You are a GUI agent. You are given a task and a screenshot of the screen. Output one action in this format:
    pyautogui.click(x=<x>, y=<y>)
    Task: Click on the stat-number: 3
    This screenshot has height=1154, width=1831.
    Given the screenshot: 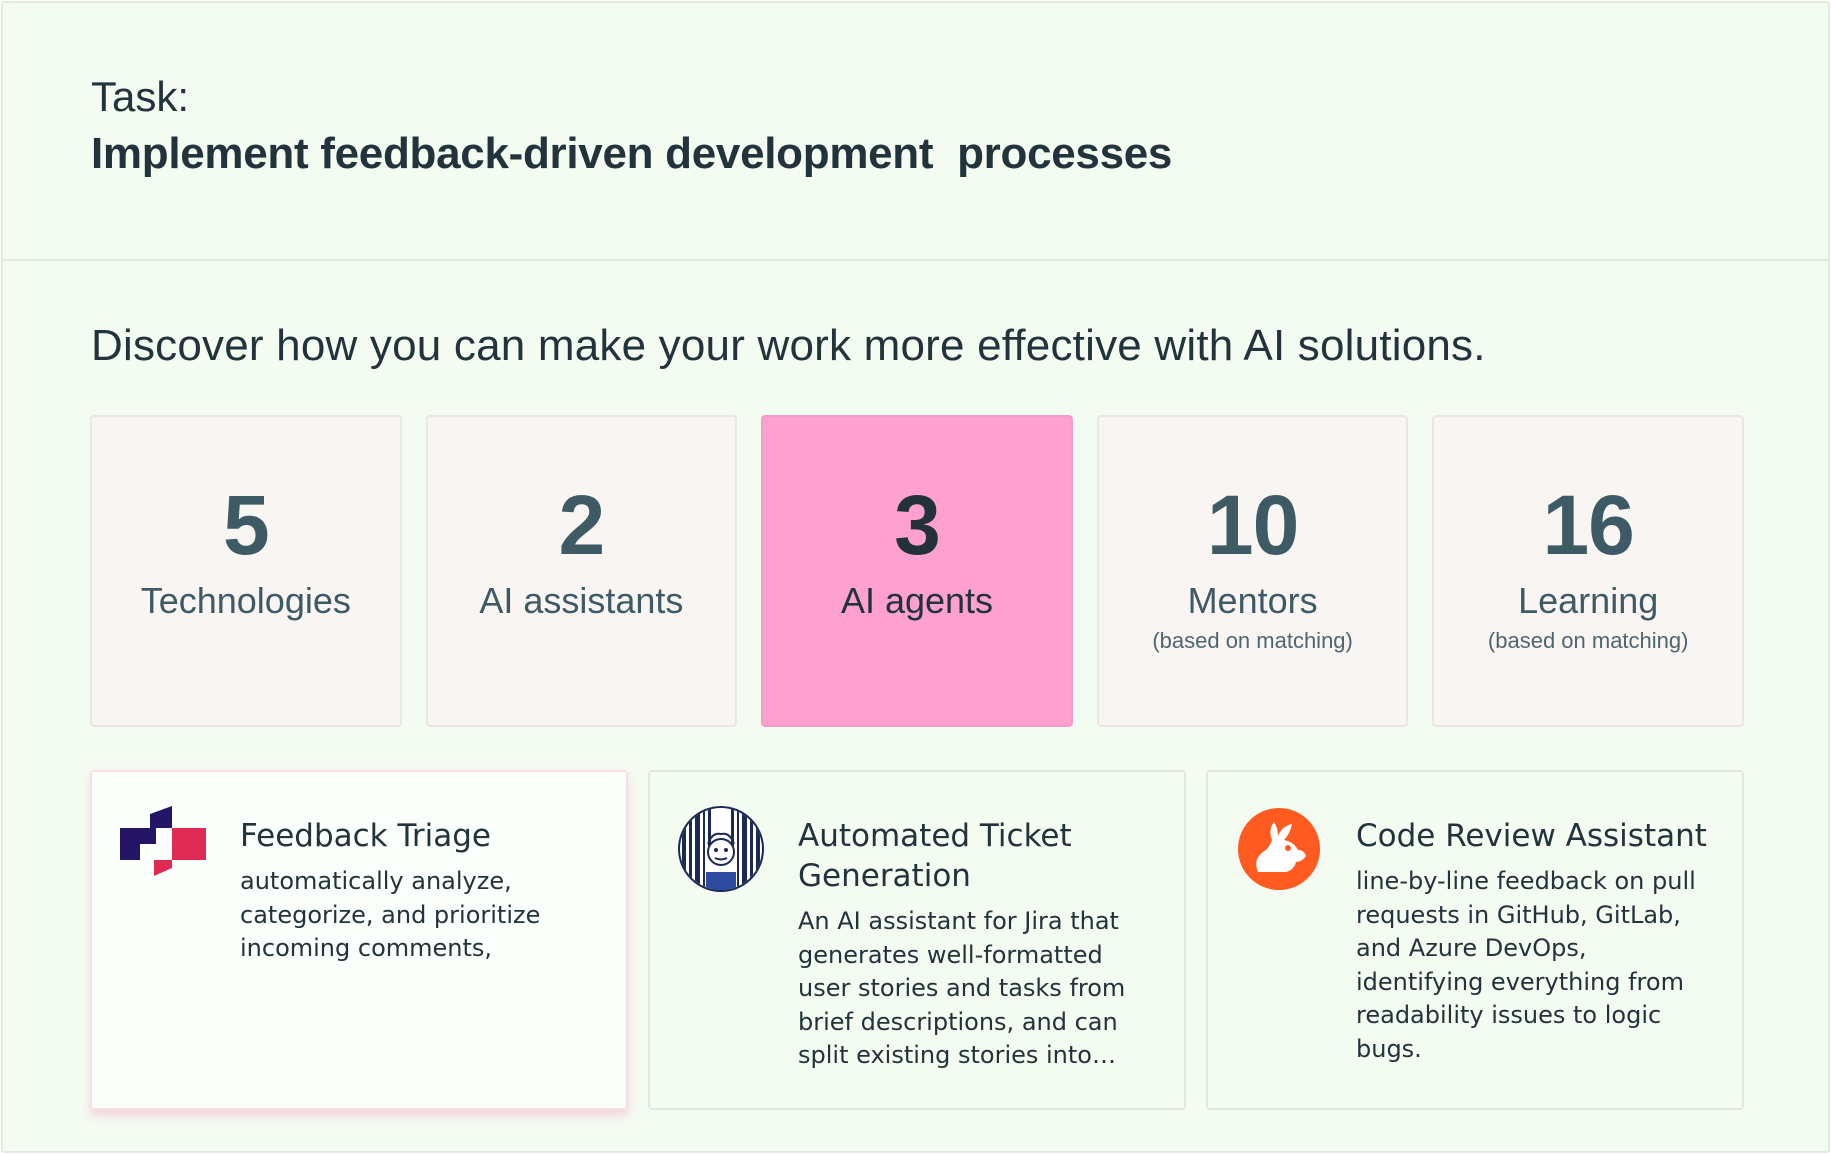 What is the action you would take?
    pyautogui.click(x=917, y=525)
    